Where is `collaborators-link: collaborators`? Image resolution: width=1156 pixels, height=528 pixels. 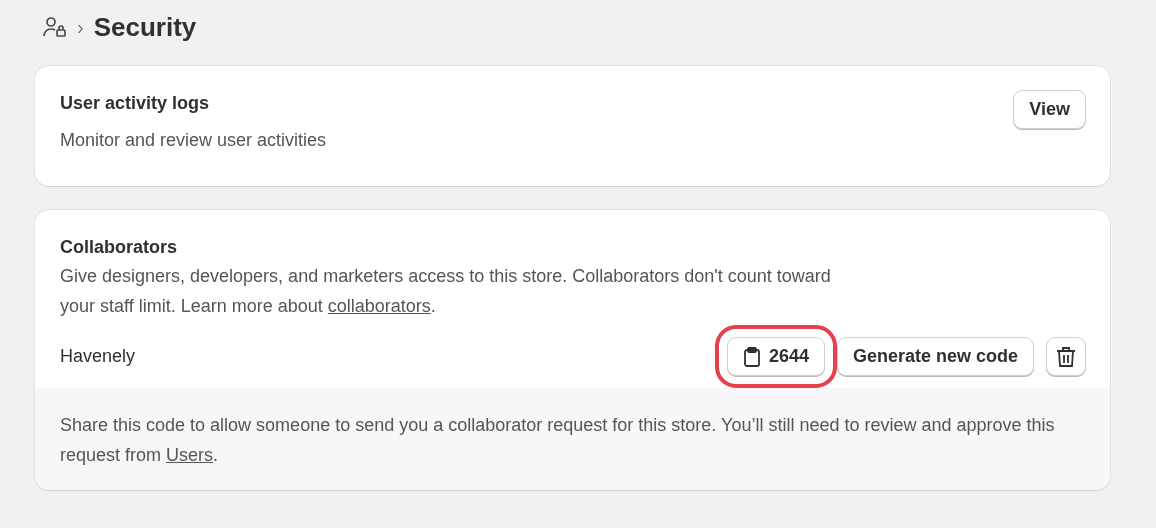
collaborators-link: collaborators is located at coordinates (379, 306).